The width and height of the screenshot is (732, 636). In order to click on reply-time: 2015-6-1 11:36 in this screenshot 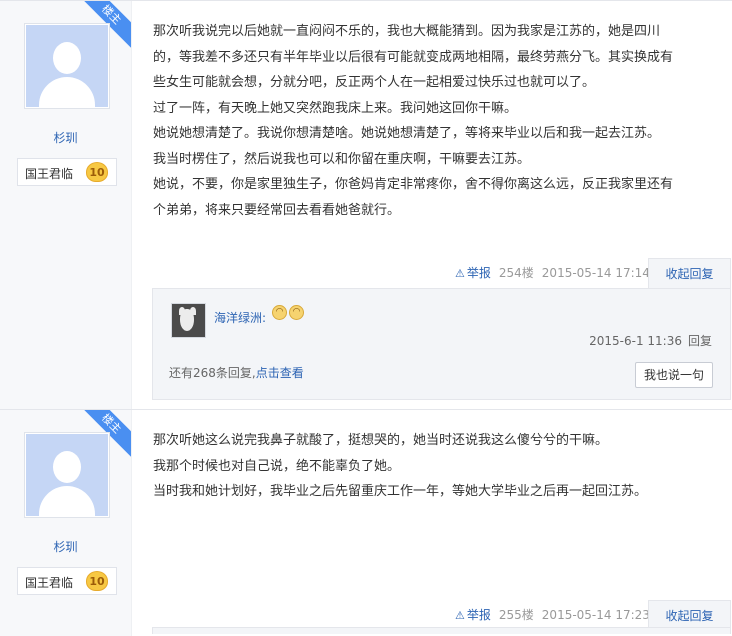, I will do `click(635, 341)`.